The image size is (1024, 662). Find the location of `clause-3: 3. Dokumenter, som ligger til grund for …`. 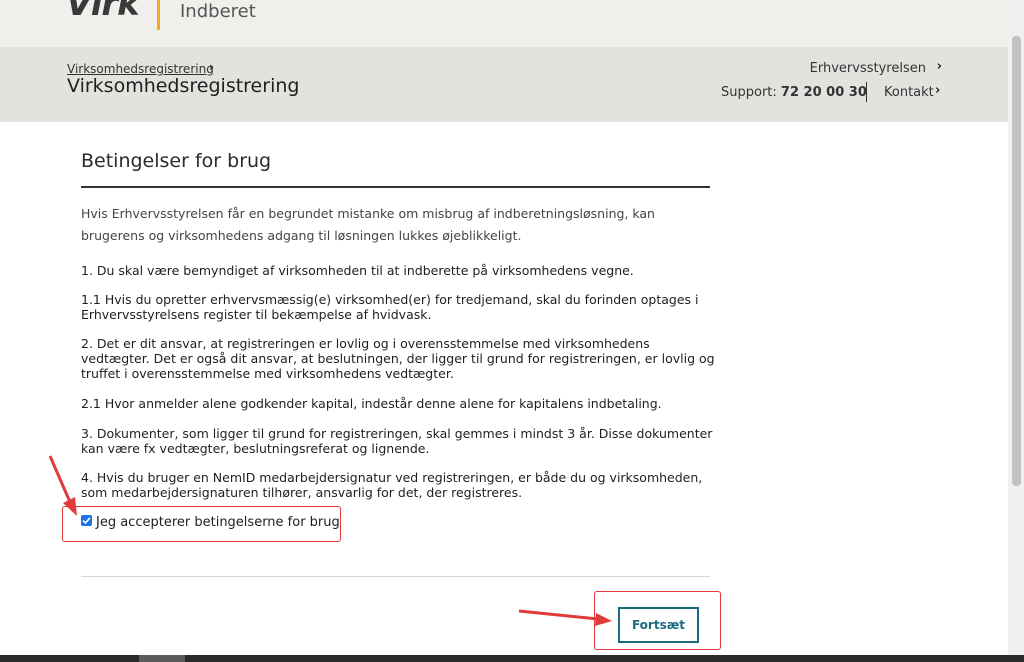

clause-3: 3. Dokumenter, som ligger til grund for … is located at coordinates (397, 441).